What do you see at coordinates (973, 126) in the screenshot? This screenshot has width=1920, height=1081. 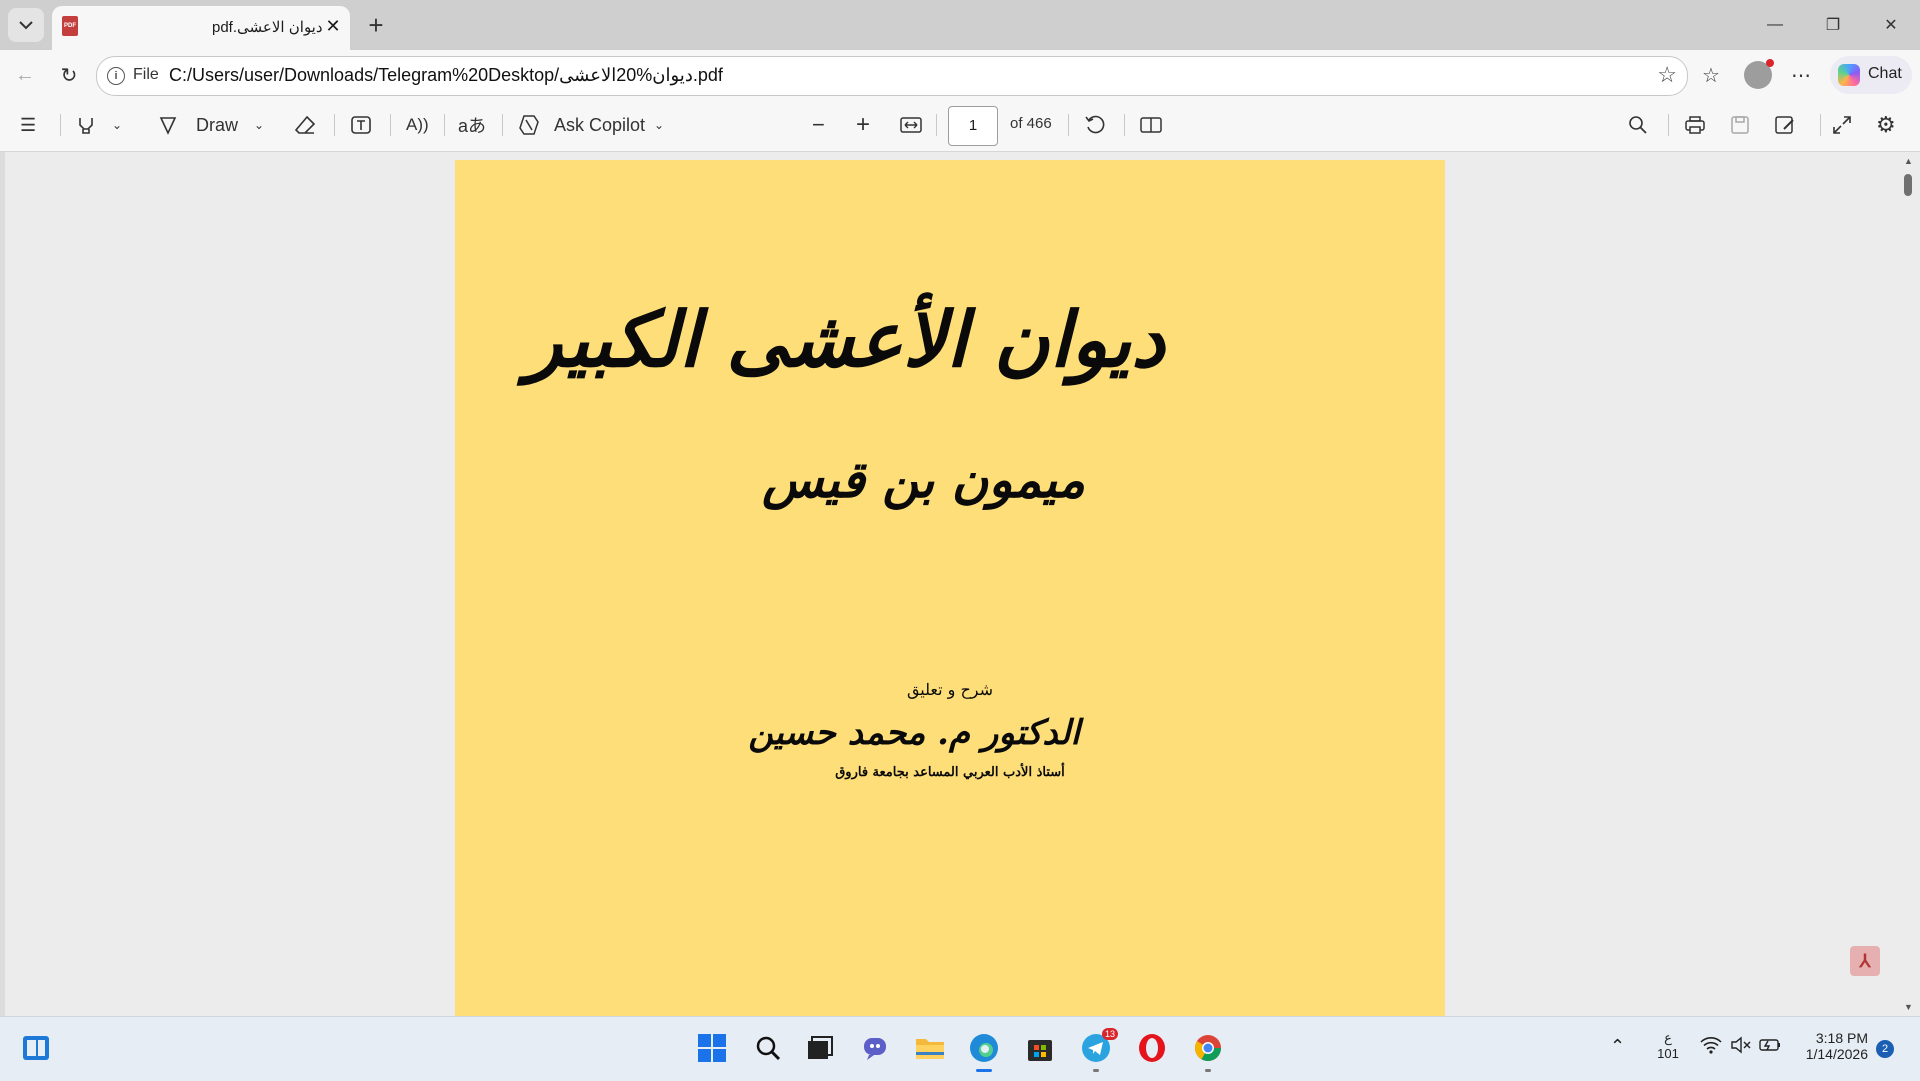 I see `page-number-input: 1` at bounding box center [973, 126].